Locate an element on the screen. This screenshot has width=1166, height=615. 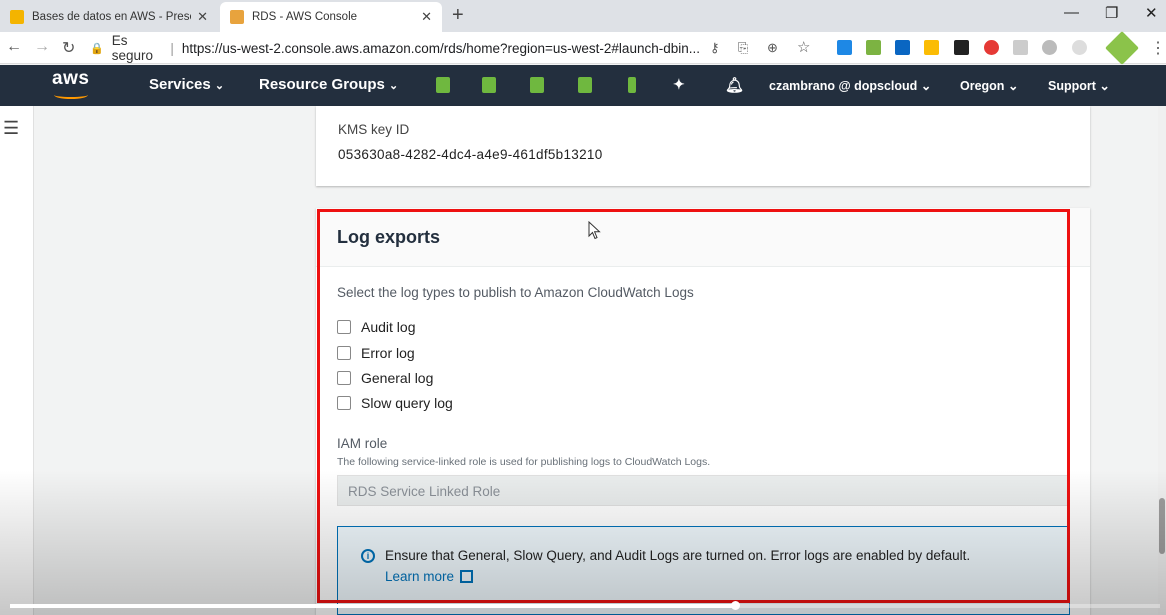
support-label: Support is located at coordinates (1072, 86).